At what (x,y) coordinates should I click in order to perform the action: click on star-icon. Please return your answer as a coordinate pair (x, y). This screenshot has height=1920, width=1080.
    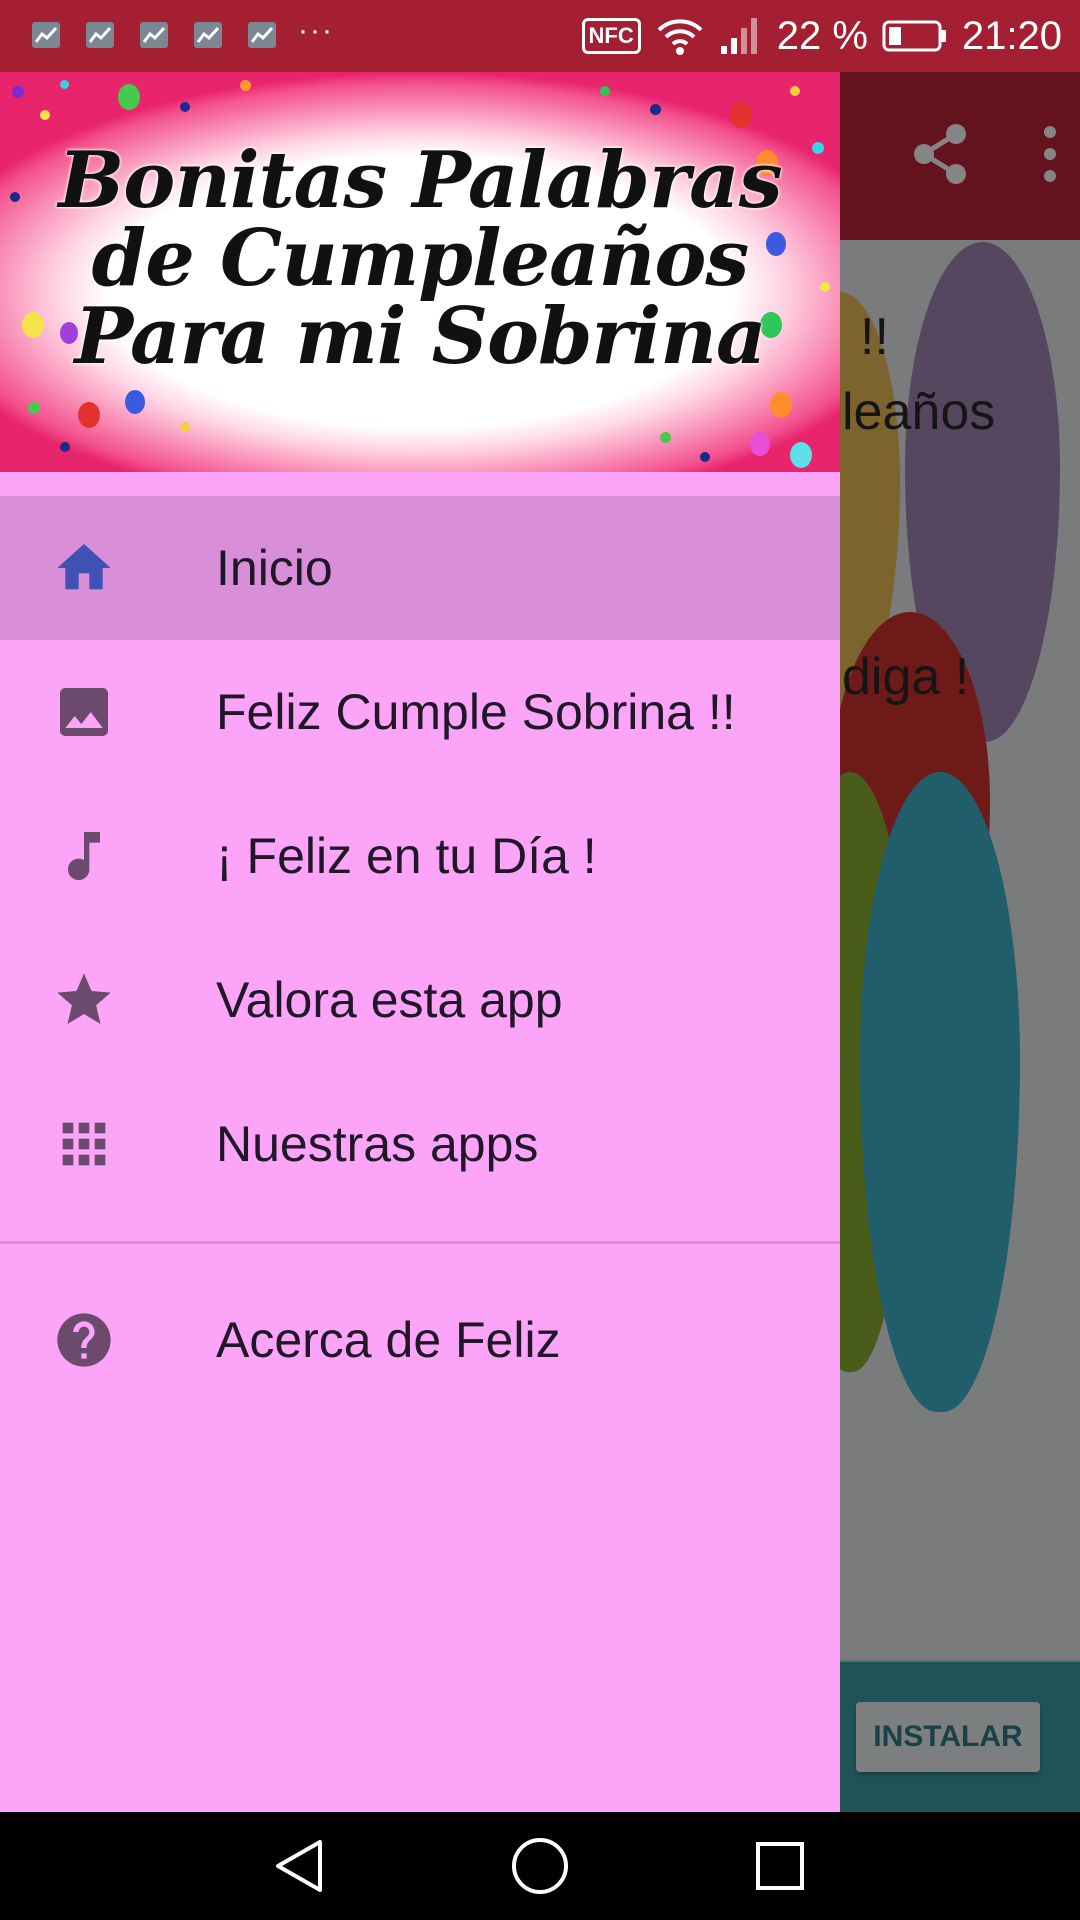
    Looking at the image, I should click on (84, 1000).